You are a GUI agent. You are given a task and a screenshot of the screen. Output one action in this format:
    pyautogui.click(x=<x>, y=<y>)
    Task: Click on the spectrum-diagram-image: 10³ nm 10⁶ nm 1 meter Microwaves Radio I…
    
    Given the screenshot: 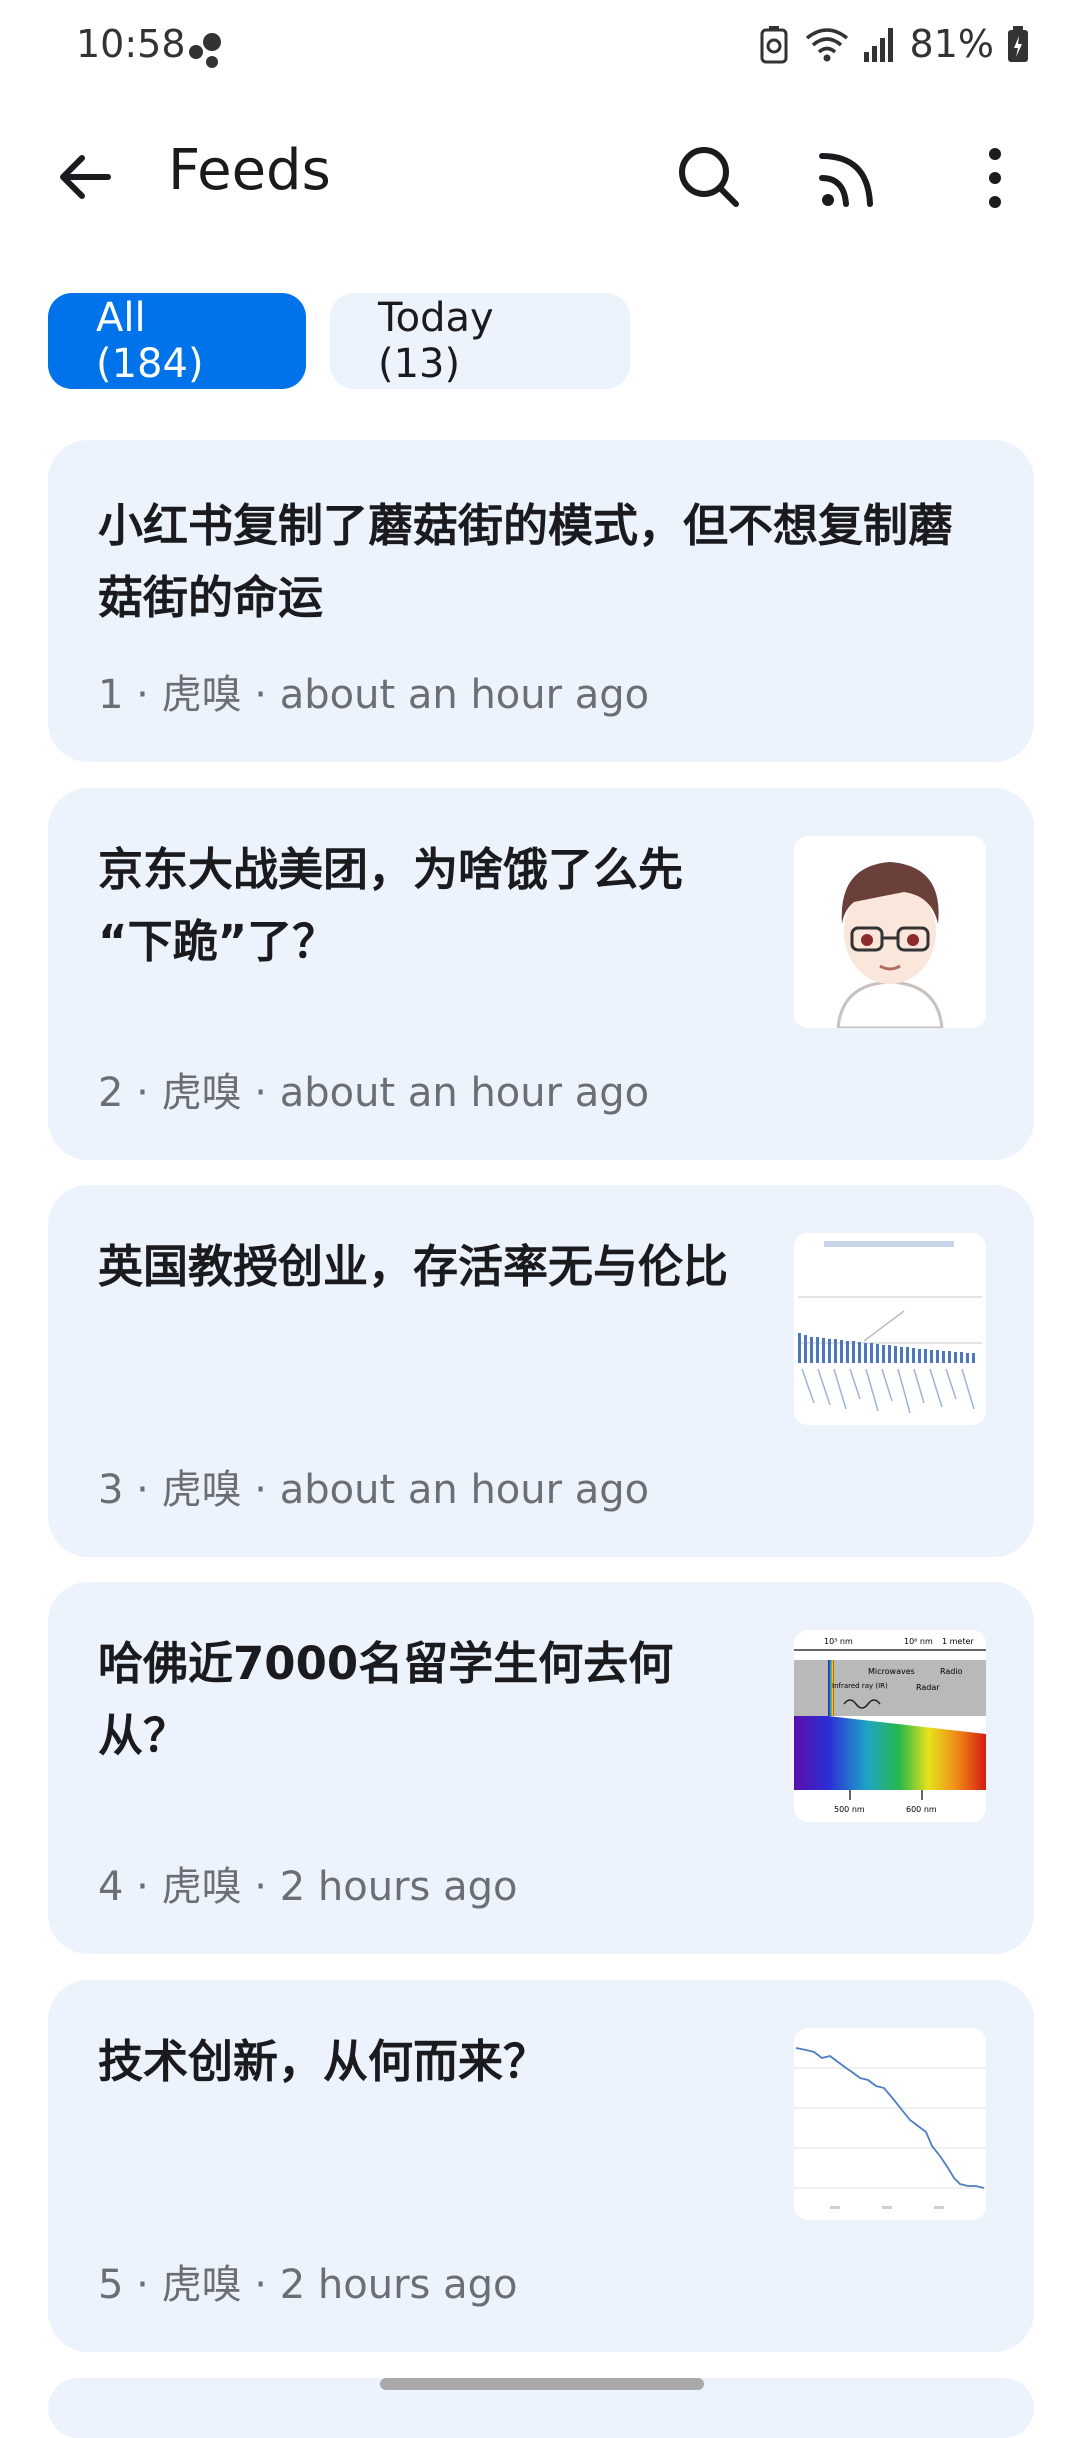 What is the action you would take?
    pyautogui.click(x=890, y=1726)
    